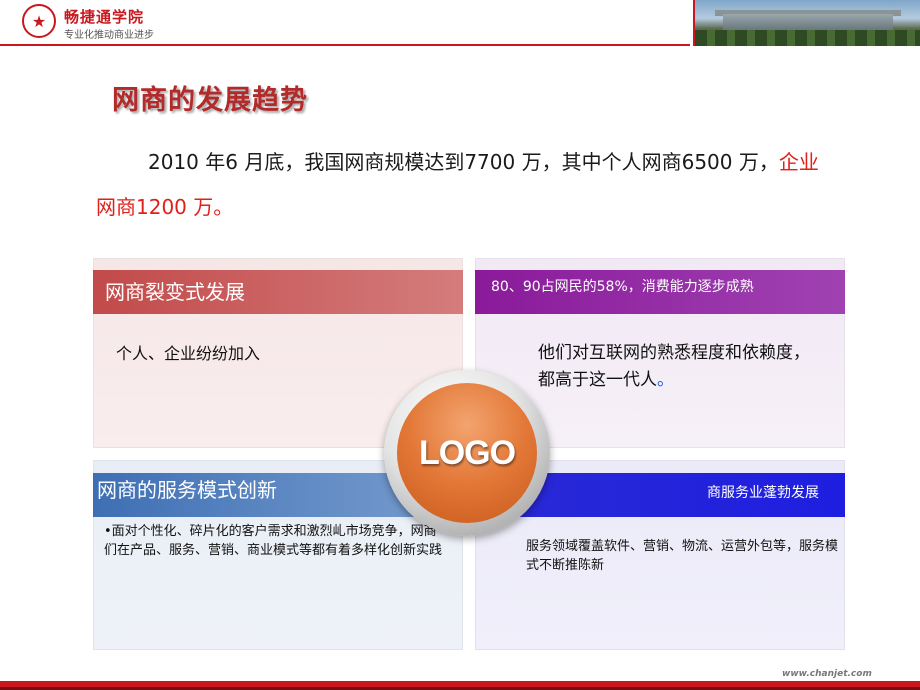  I want to click on footer-url: www.chanjet.com, so click(827, 674).